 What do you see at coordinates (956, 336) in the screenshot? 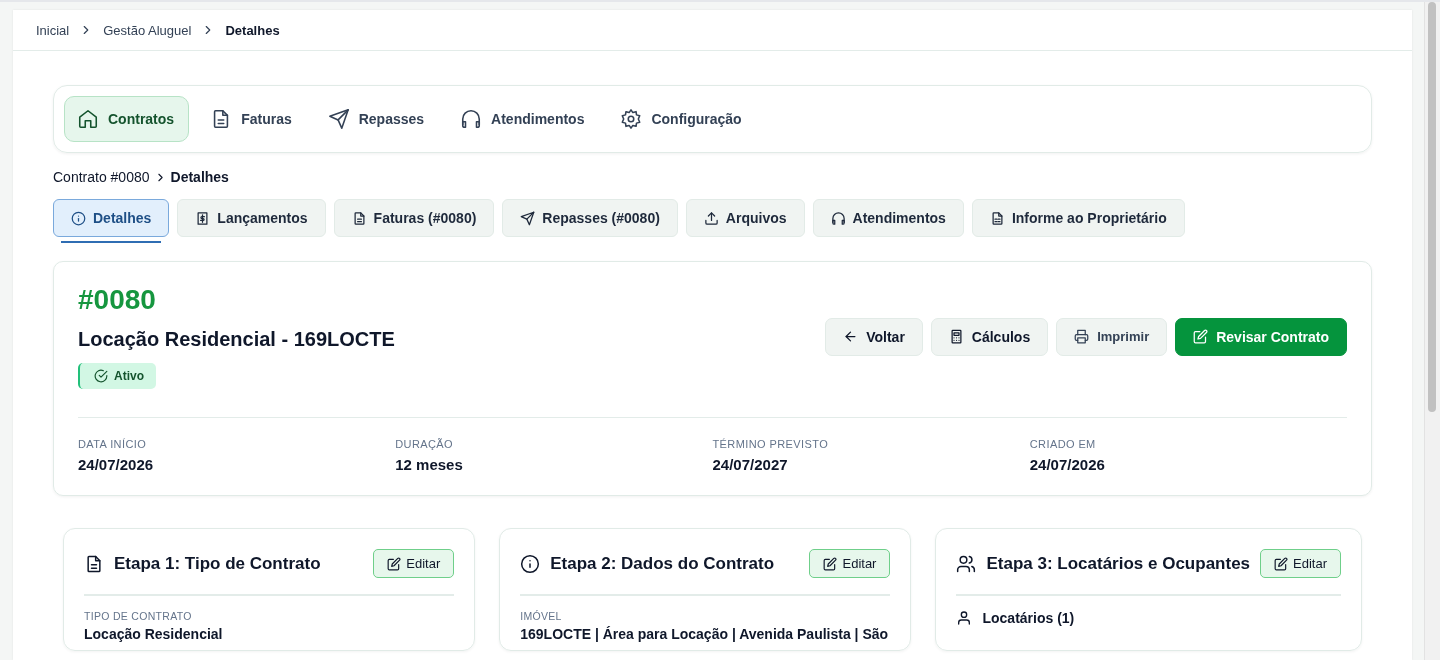
I see `calculator-icon` at bounding box center [956, 336].